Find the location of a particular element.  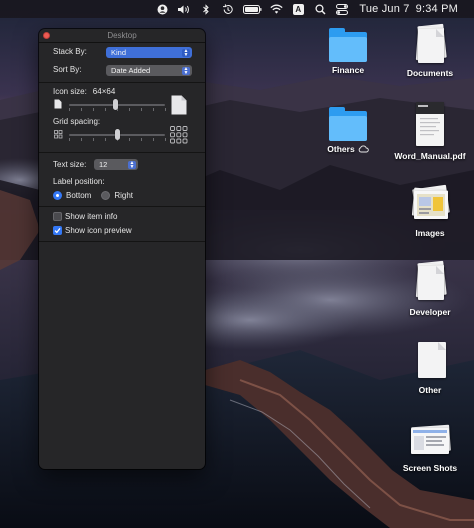

menu-bar: A Tue Jun 7 9:34 PM is located at coordinates (237, 9).